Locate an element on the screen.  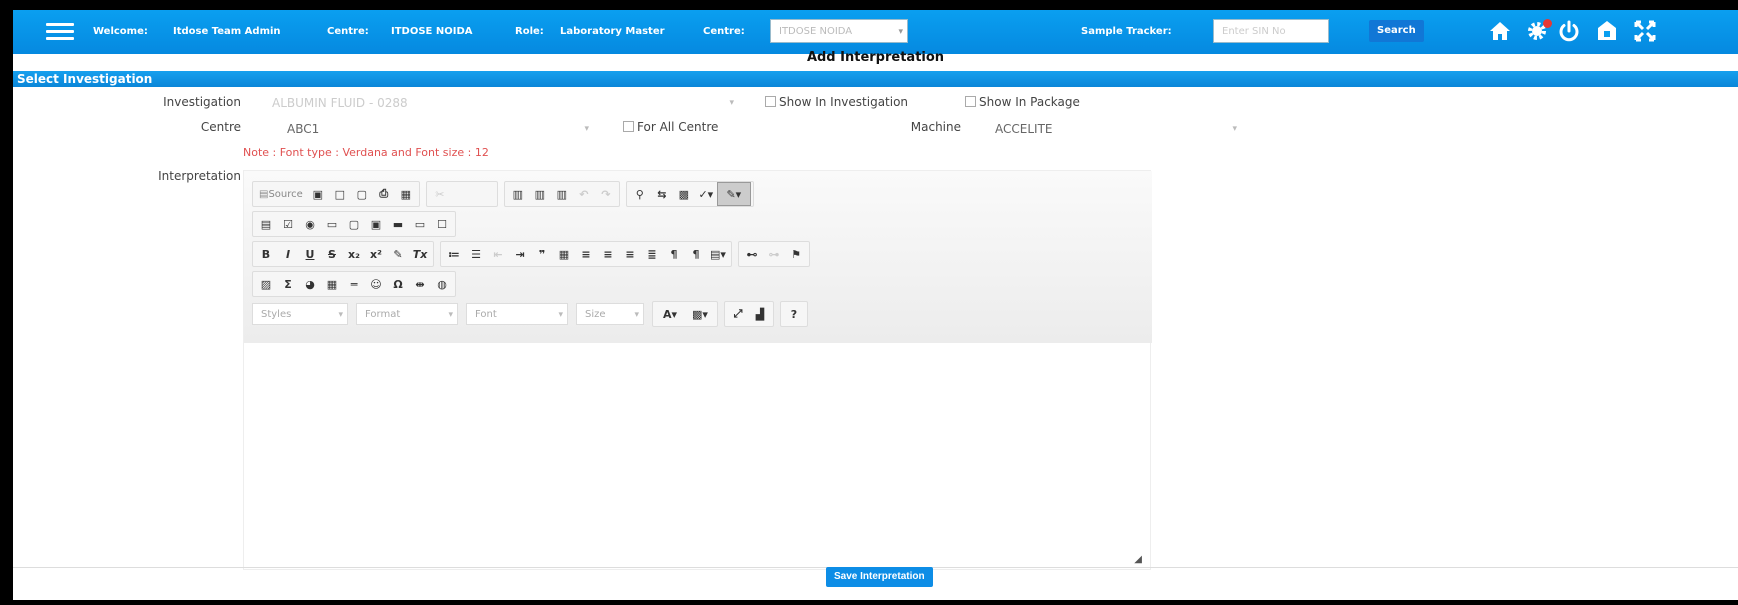
justify-icon: ≣ is located at coordinates (652, 254).